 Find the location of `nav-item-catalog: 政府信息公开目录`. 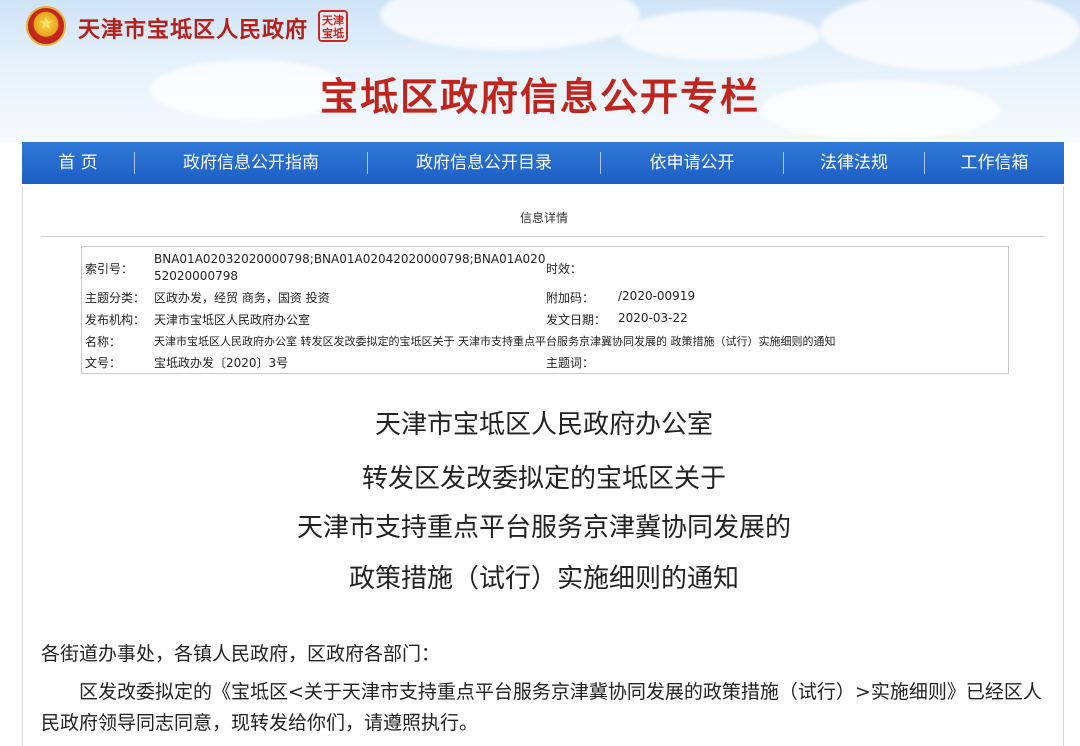

nav-item-catalog: 政府信息公开目录 is located at coordinates (484, 163).